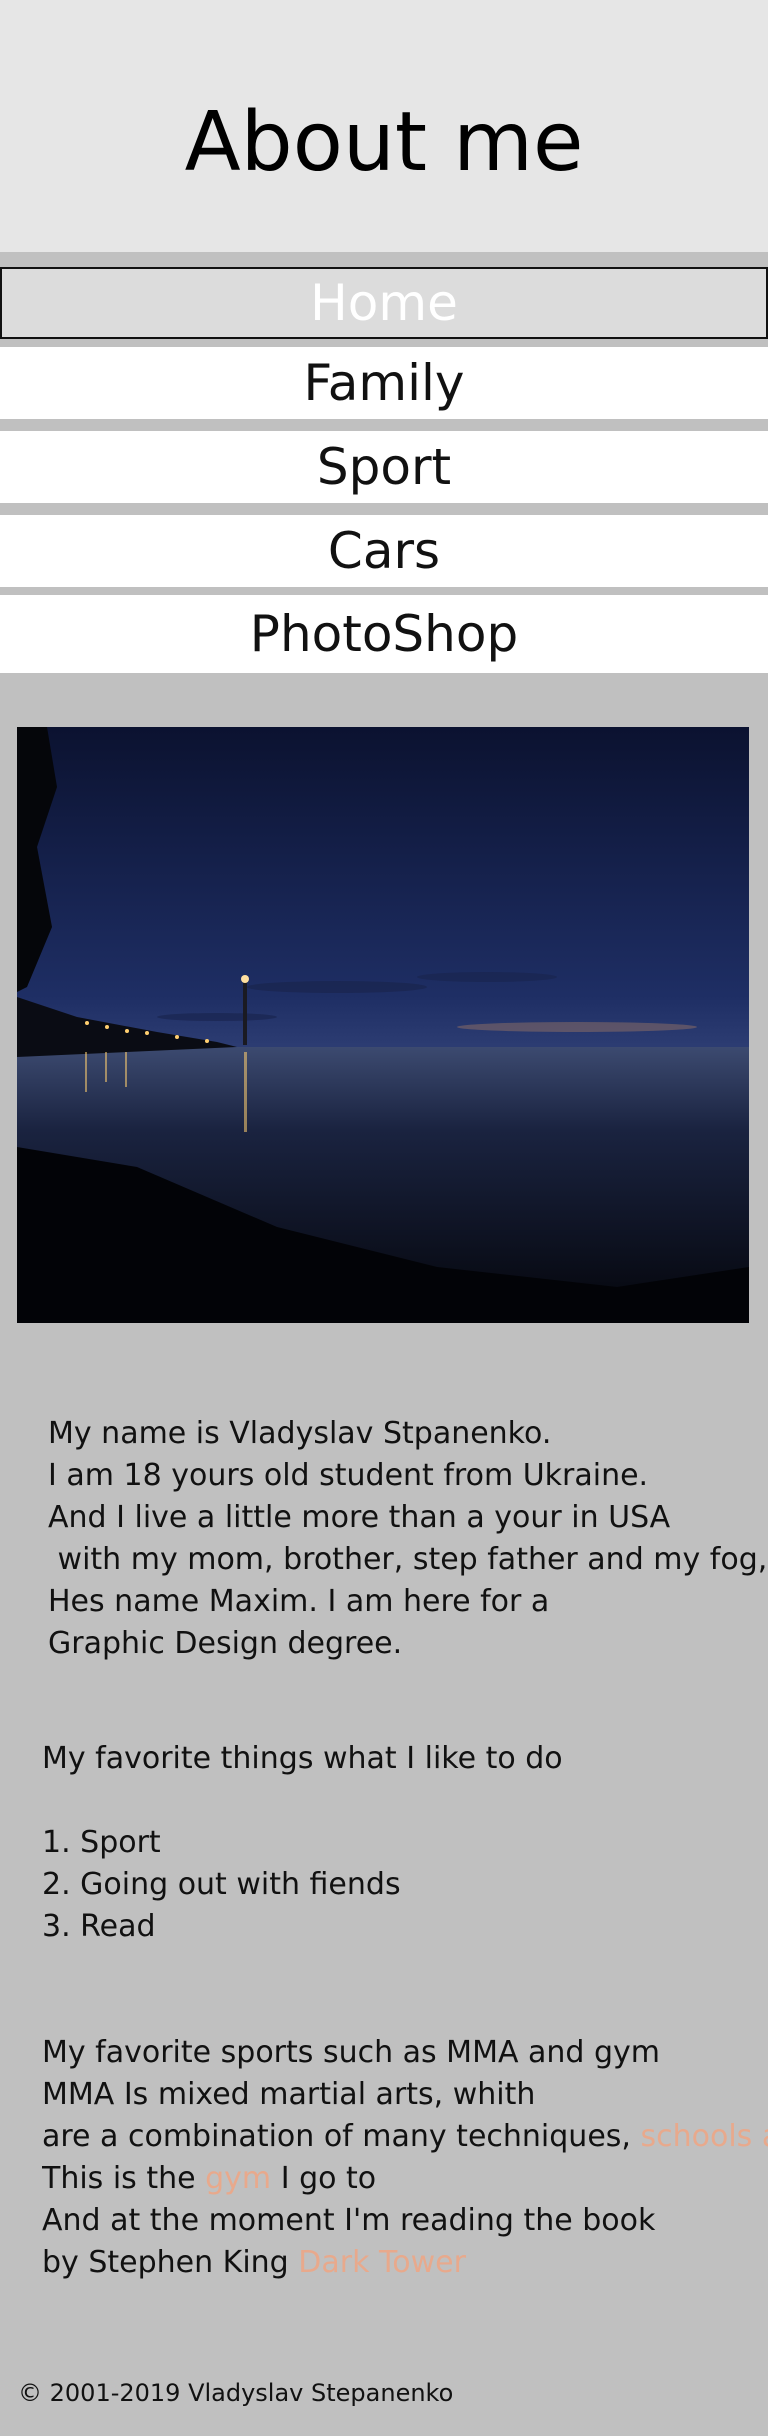  What do you see at coordinates (349, 2220) in the screenshot?
I see `sports-line: And at the moment I'm reading the book` at bounding box center [349, 2220].